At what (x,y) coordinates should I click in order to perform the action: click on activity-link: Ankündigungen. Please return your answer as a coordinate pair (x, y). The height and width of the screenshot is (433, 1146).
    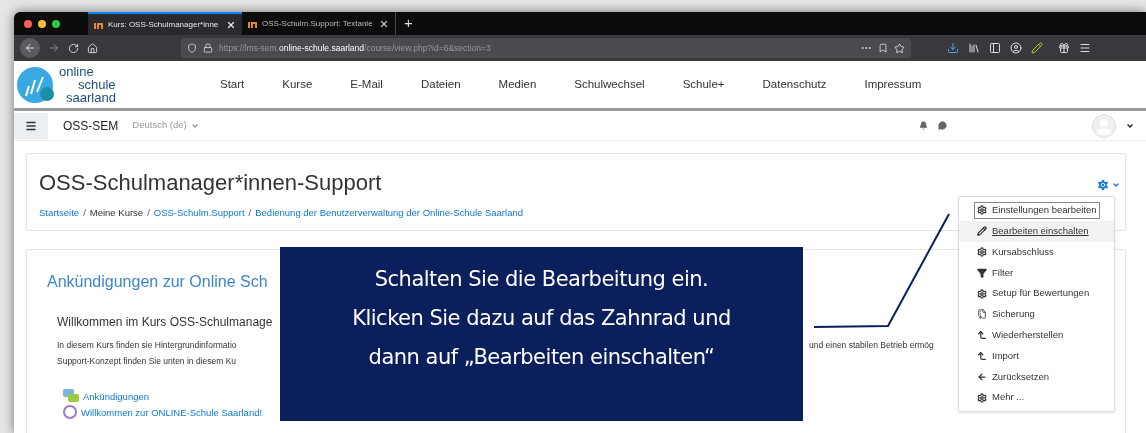
    Looking at the image, I should click on (116, 396).